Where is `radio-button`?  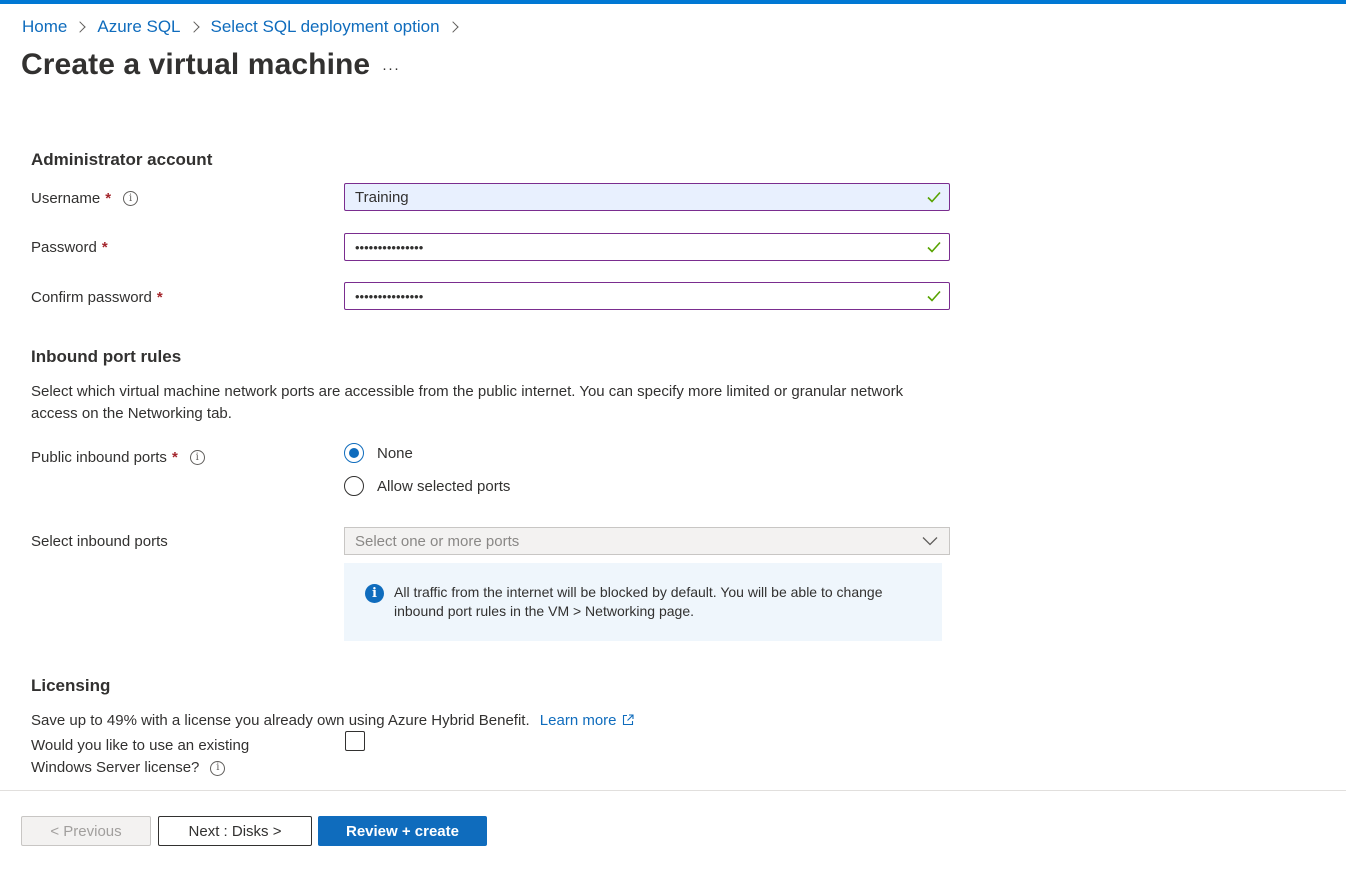
radio-button is located at coordinates (354, 486).